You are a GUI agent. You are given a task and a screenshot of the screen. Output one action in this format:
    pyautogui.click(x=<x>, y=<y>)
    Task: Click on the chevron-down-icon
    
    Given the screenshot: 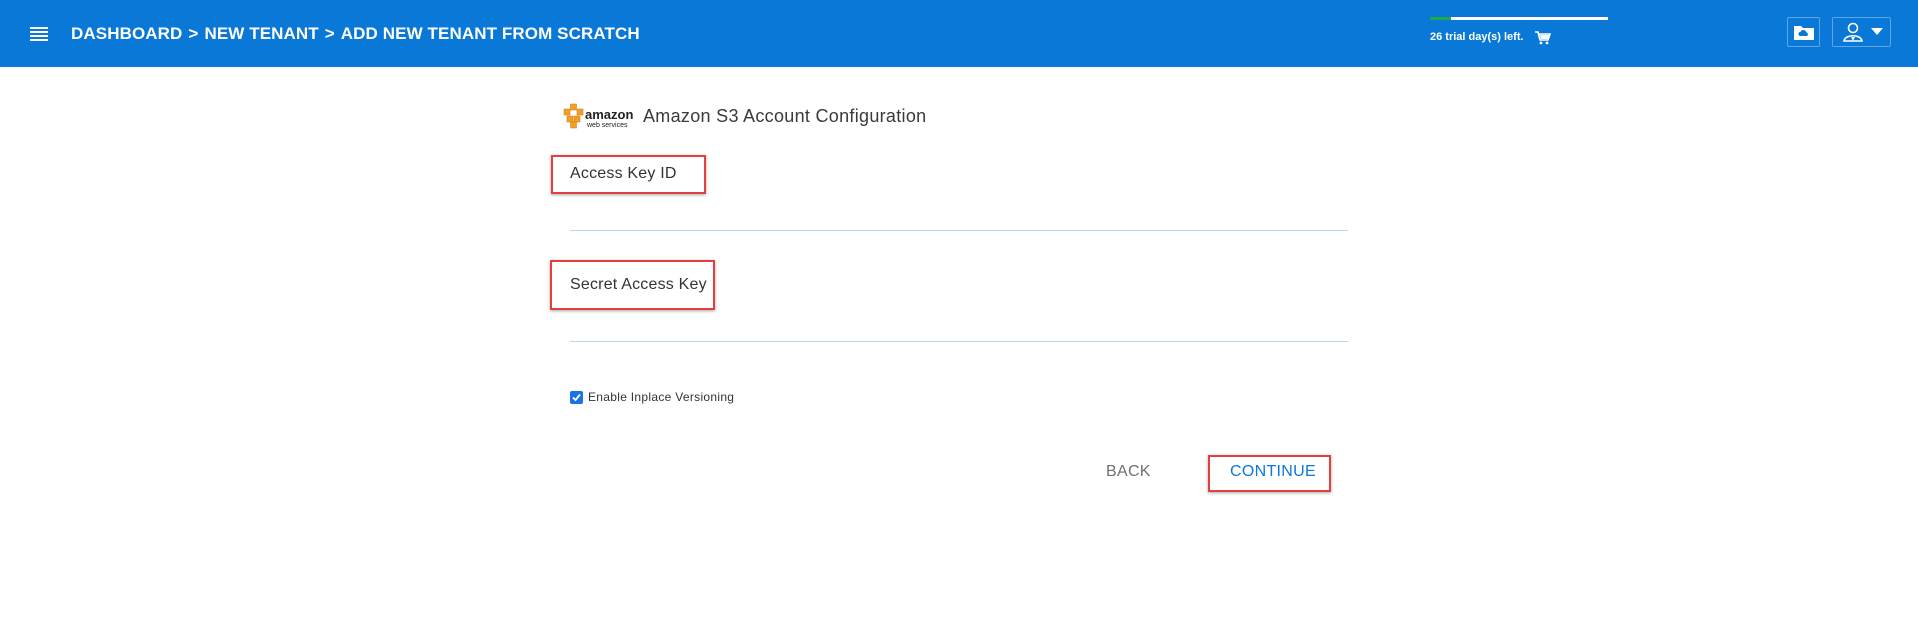 What is the action you would take?
    pyautogui.click(x=1877, y=31)
    